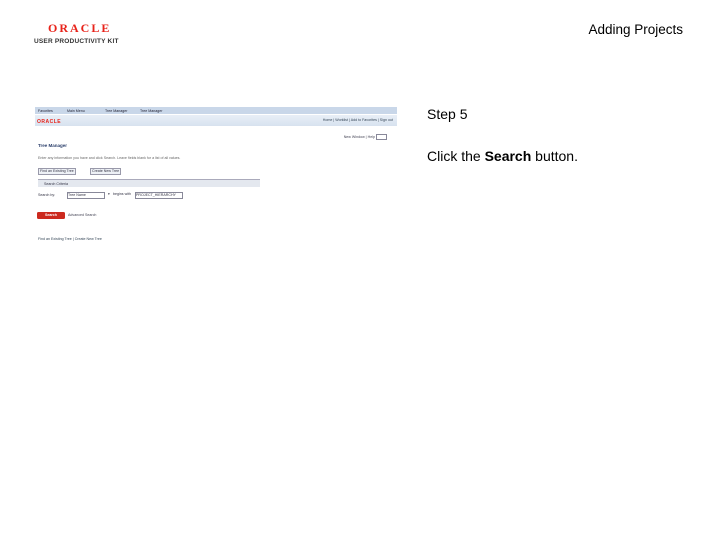  What do you see at coordinates (508, 156) in the screenshot?
I see `instruction-target: Search` at bounding box center [508, 156].